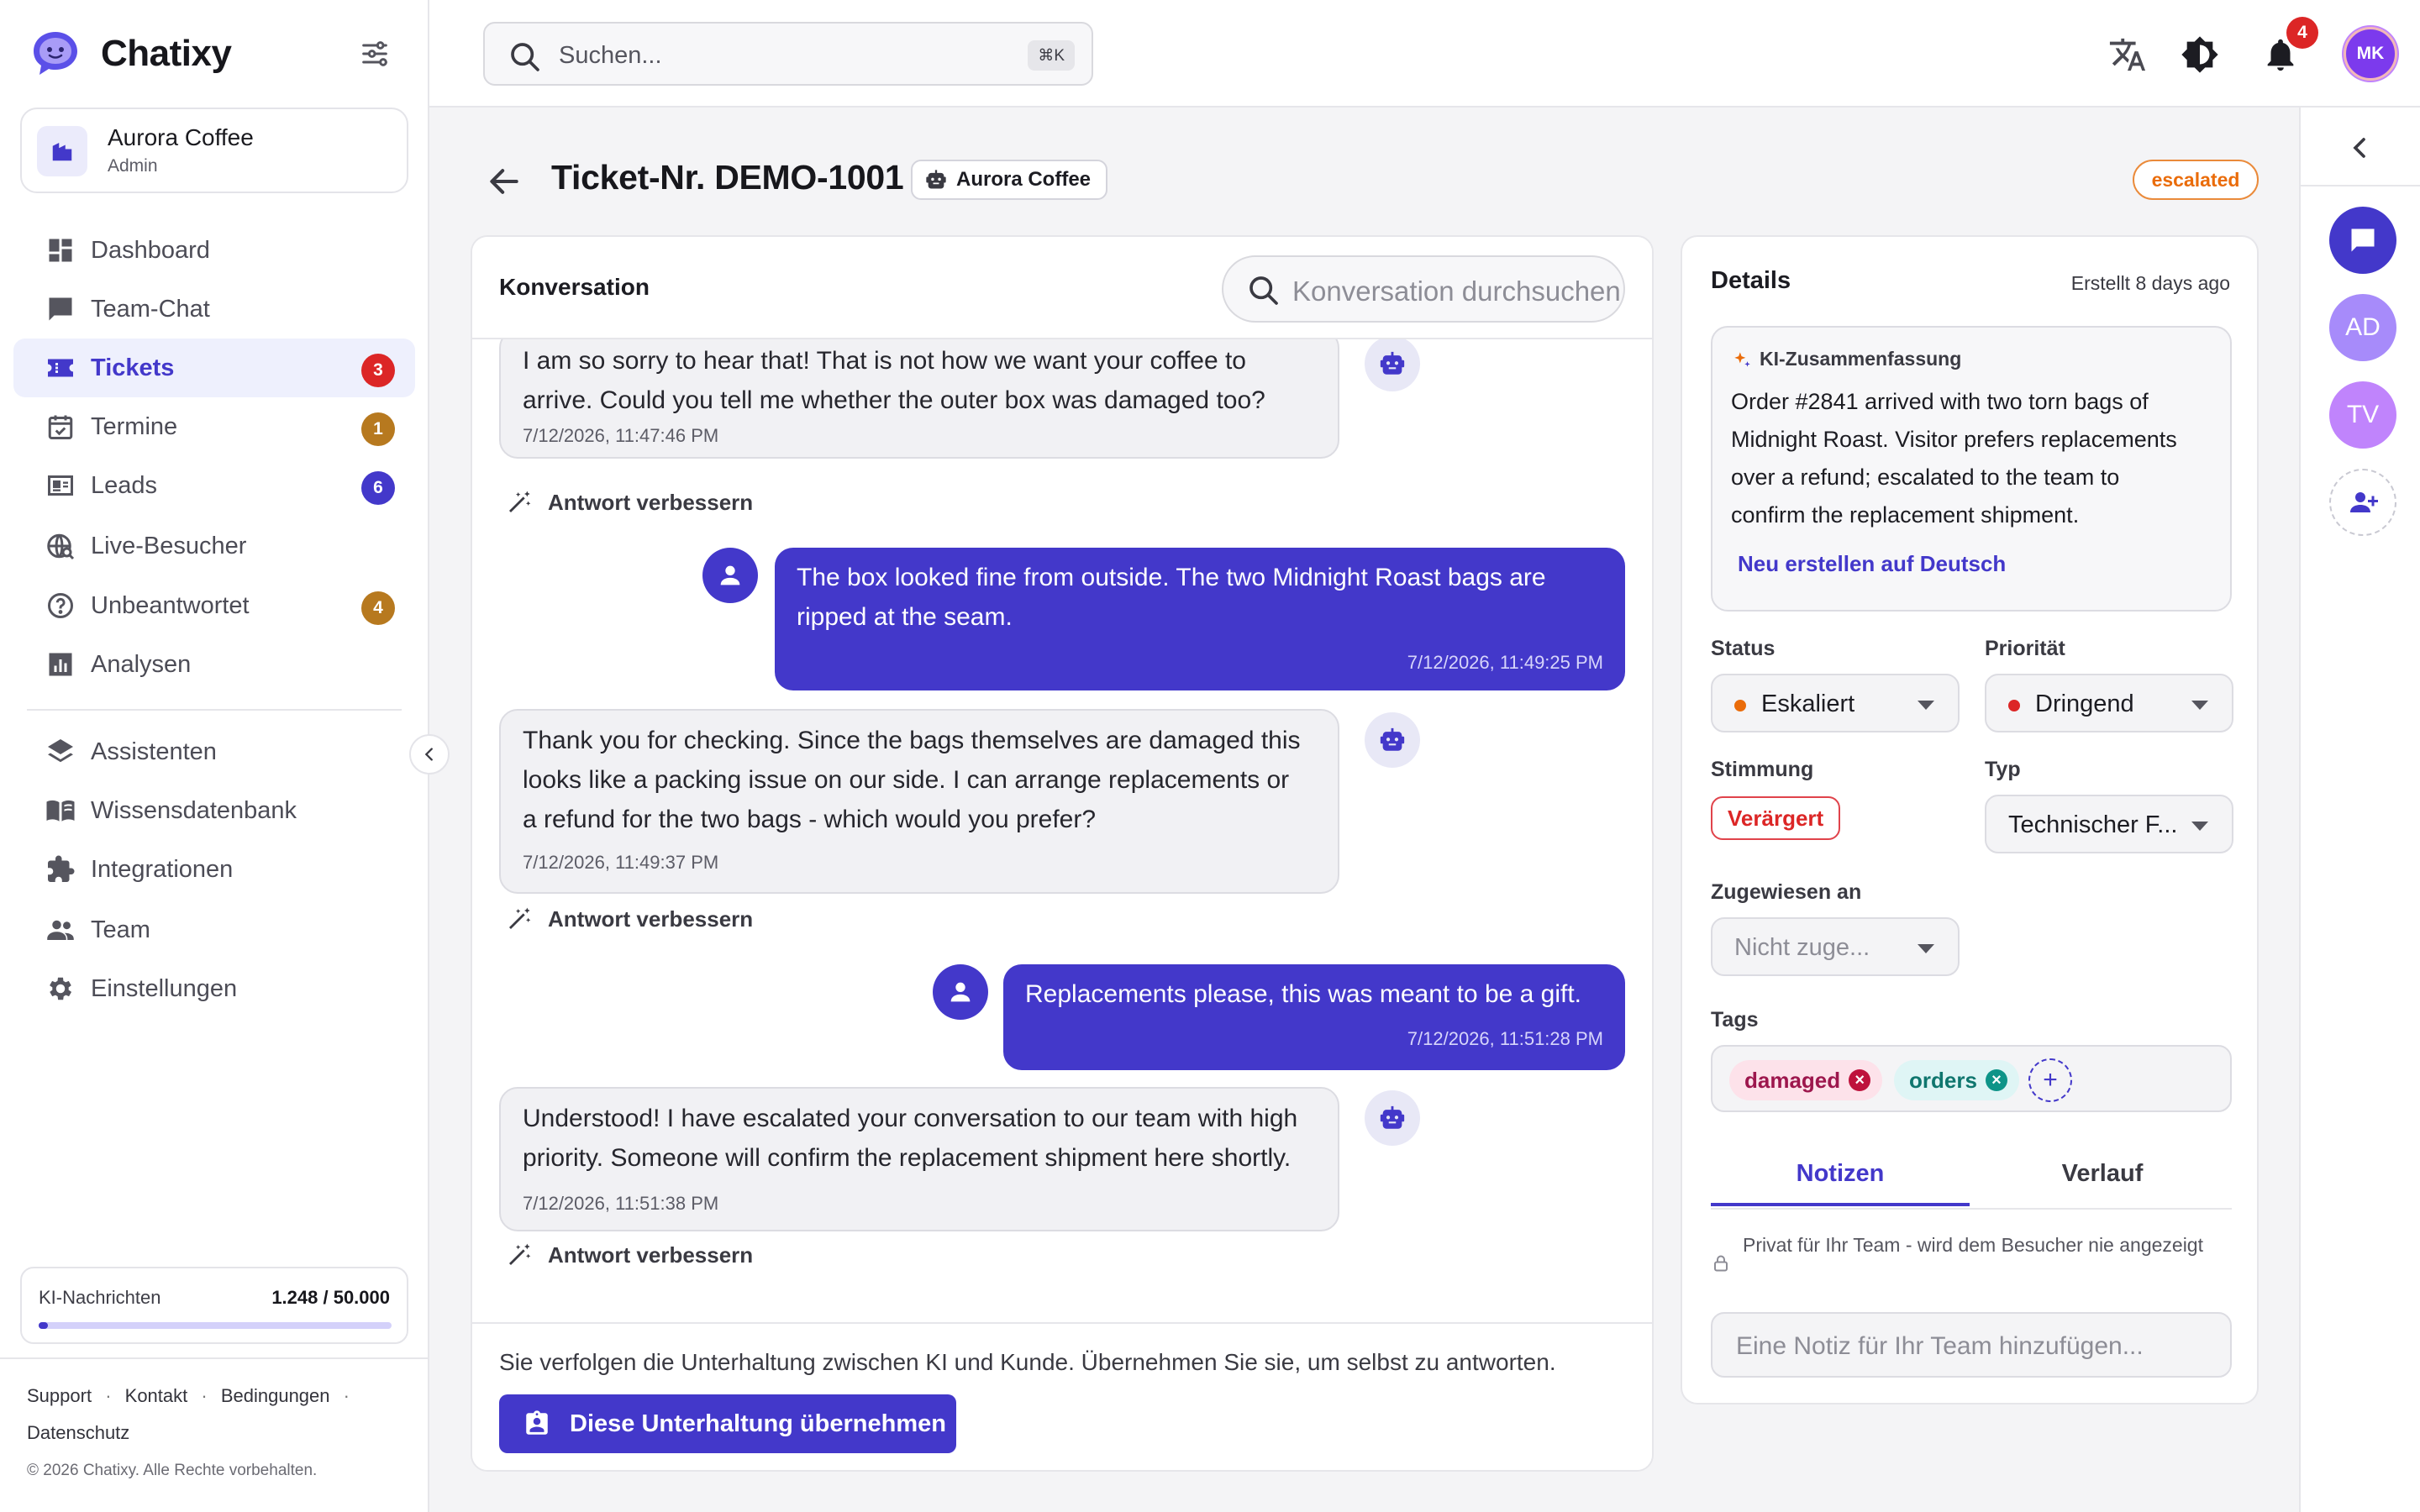 This screenshot has width=2420, height=1512. I want to click on building-icon, so click(62, 151).